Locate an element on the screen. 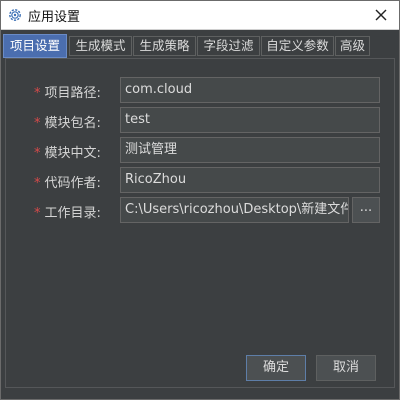 The height and width of the screenshot is (400, 400). code-author-input: RicoZhou is located at coordinates (250, 180).